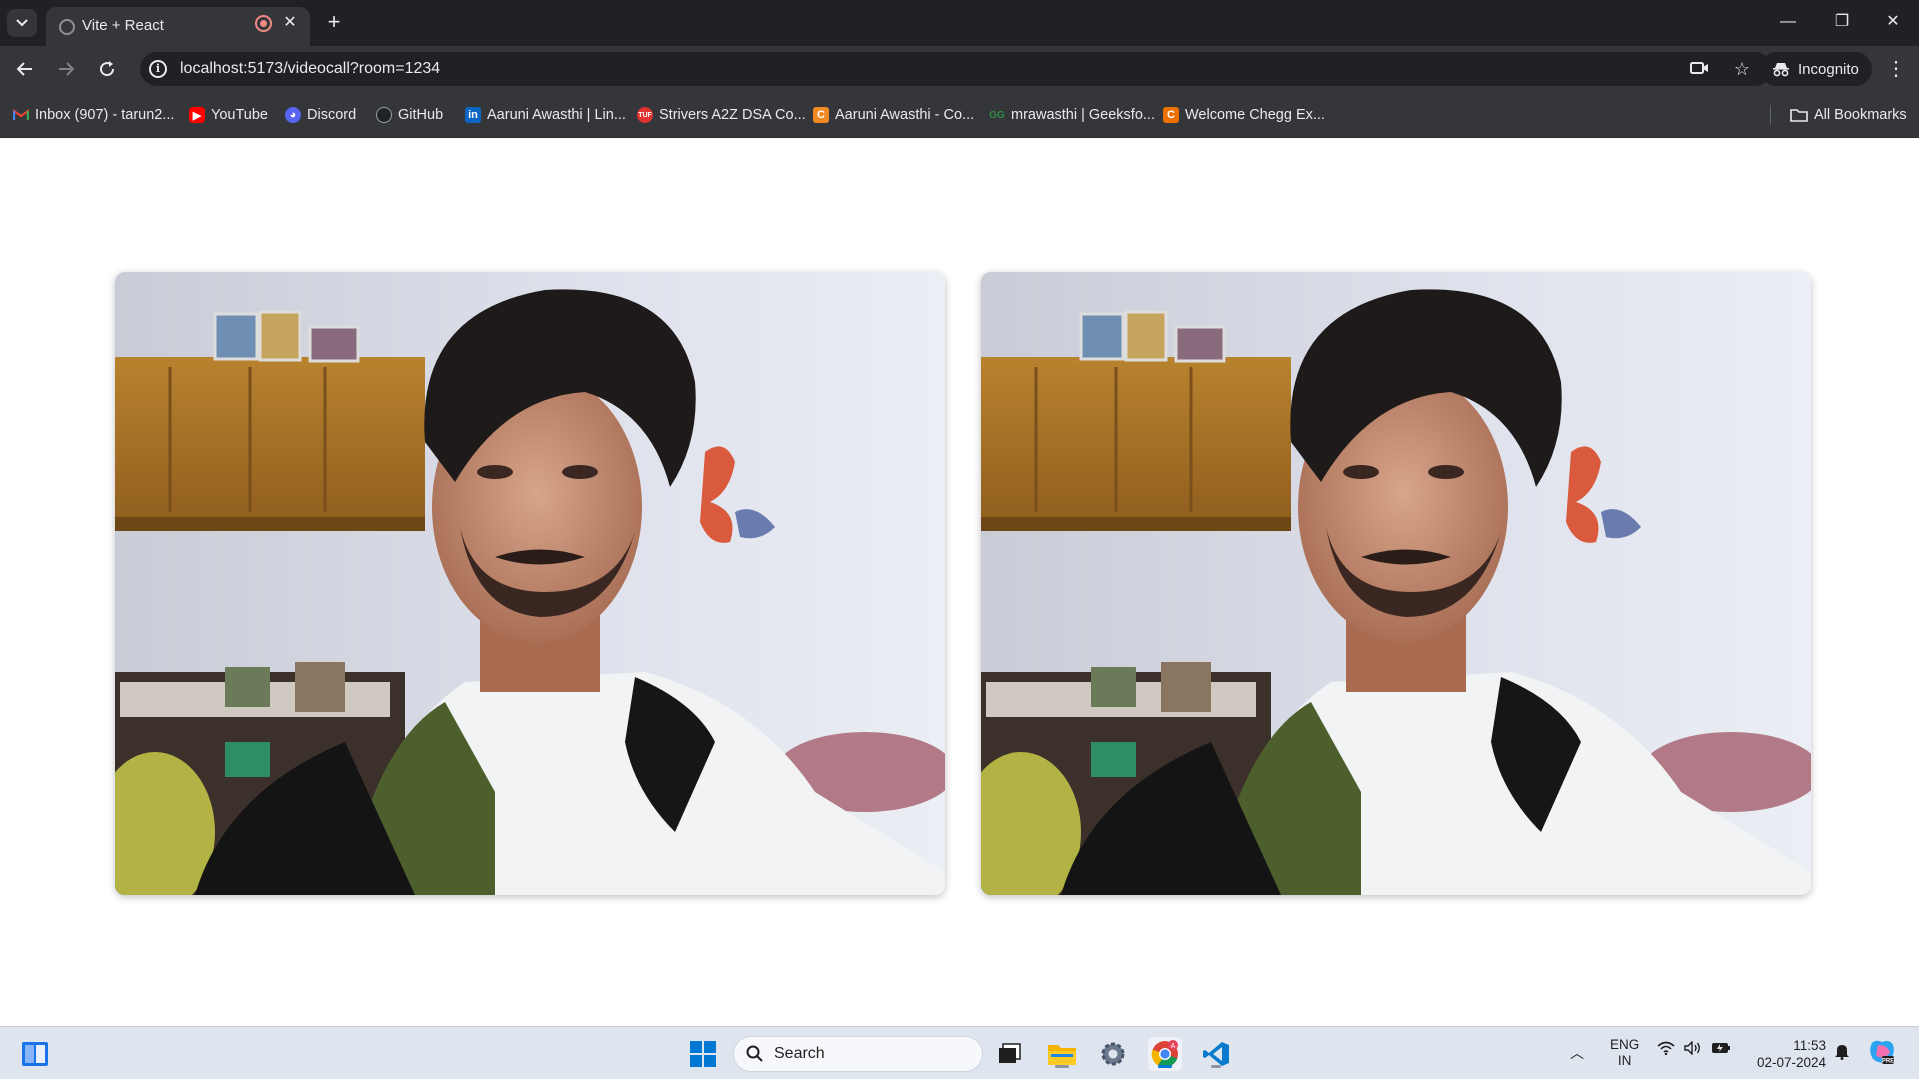 Image resolution: width=1919 pixels, height=1079 pixels. I want to click on back-button, so click(25, 69).